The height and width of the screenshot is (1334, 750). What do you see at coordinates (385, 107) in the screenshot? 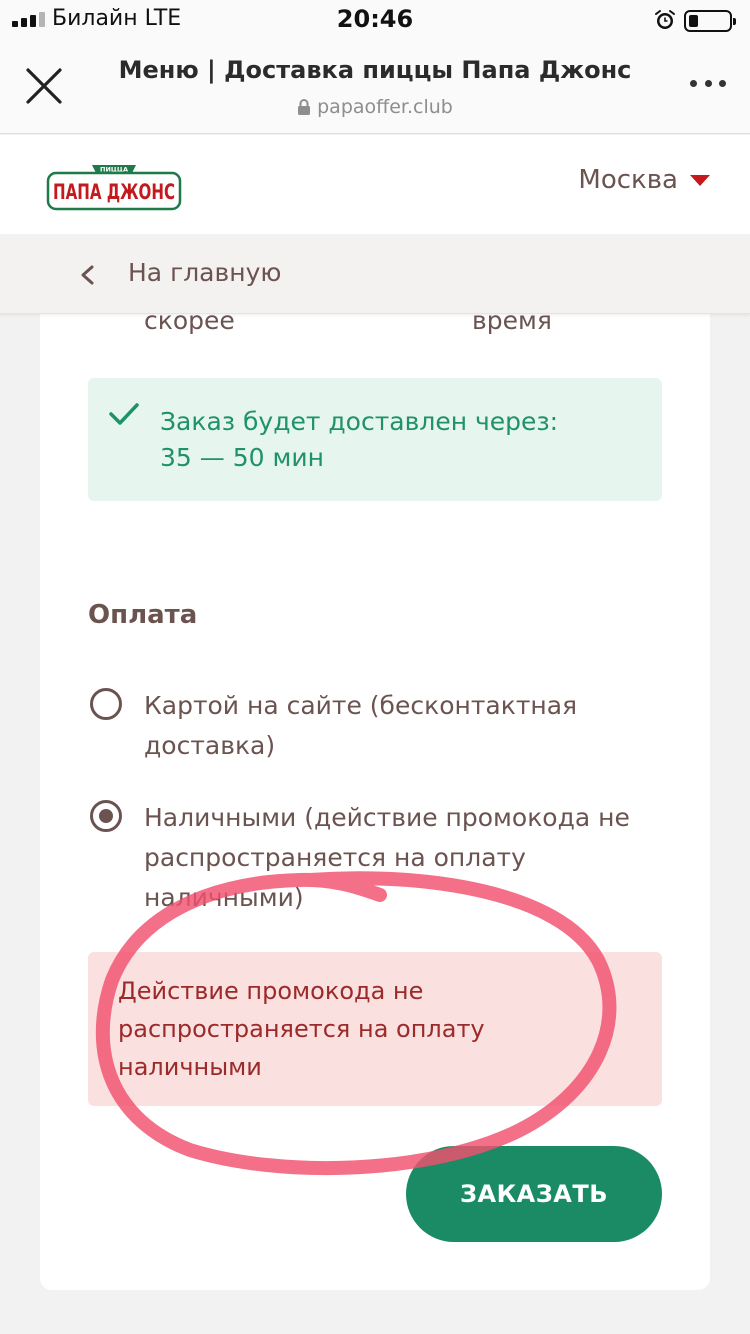
I see `url-text: papaoffer.club` at bounding box center [385, 107].